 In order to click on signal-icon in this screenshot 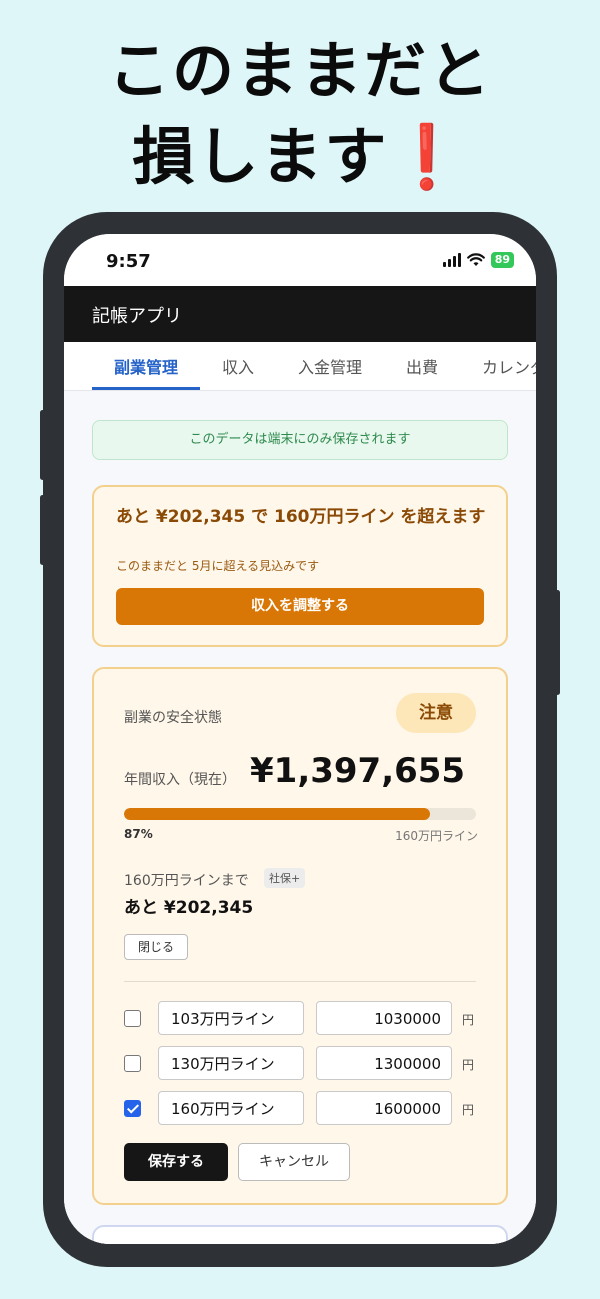, I will do `click(451, 260)`.